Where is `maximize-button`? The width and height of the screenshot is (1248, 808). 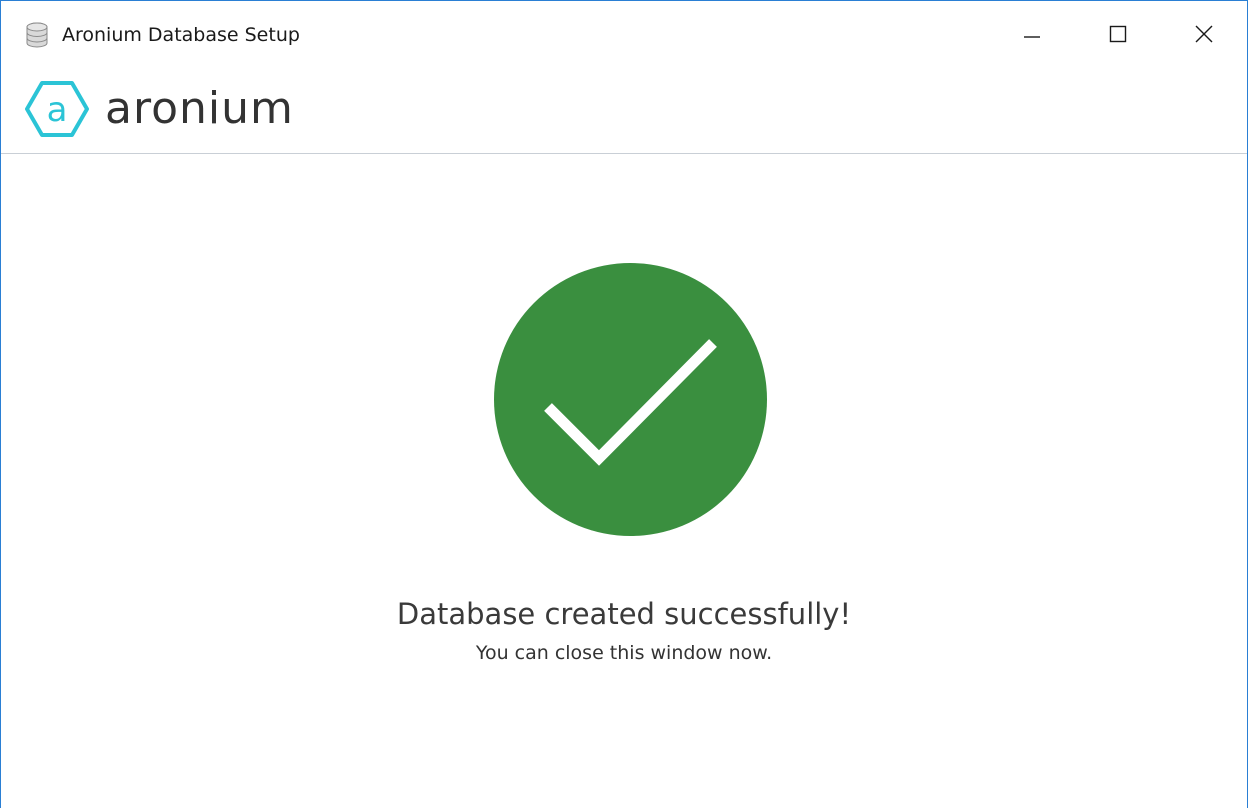
maximize-button is located at coordinates (1118, 34).